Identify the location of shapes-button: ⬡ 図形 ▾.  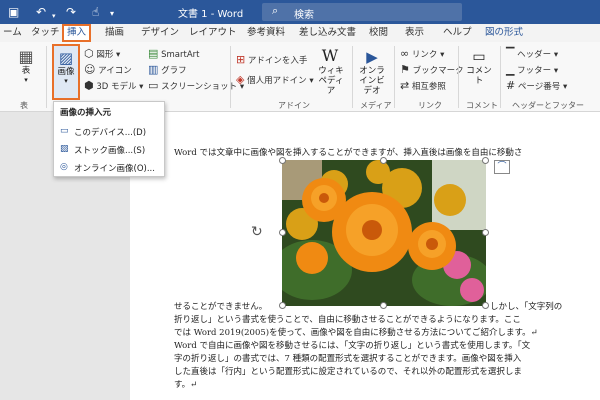
(102, 54).